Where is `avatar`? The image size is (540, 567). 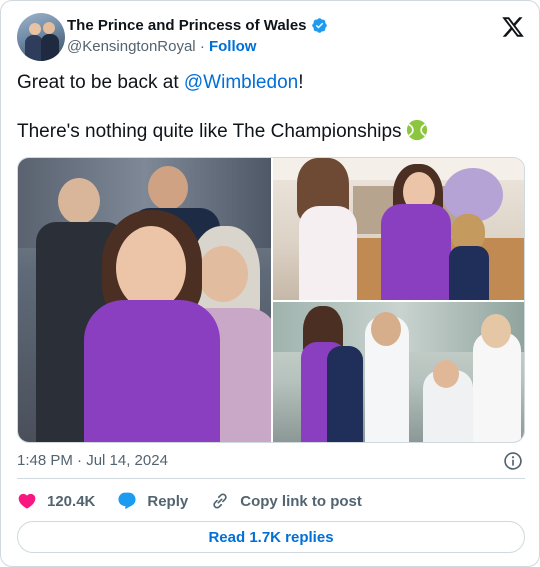
avatar is located at coordinates (41, 37).